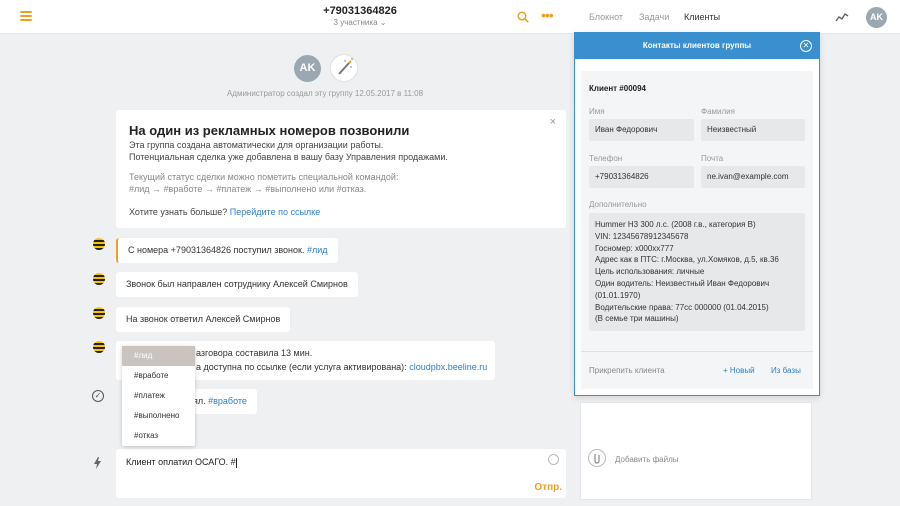 This screenshot has height=506, width=900. What do you see at coordinates (158, 436) in the screenshot?
I see `suggestion-rejected: #отказ` at bounding box center [158, 436].